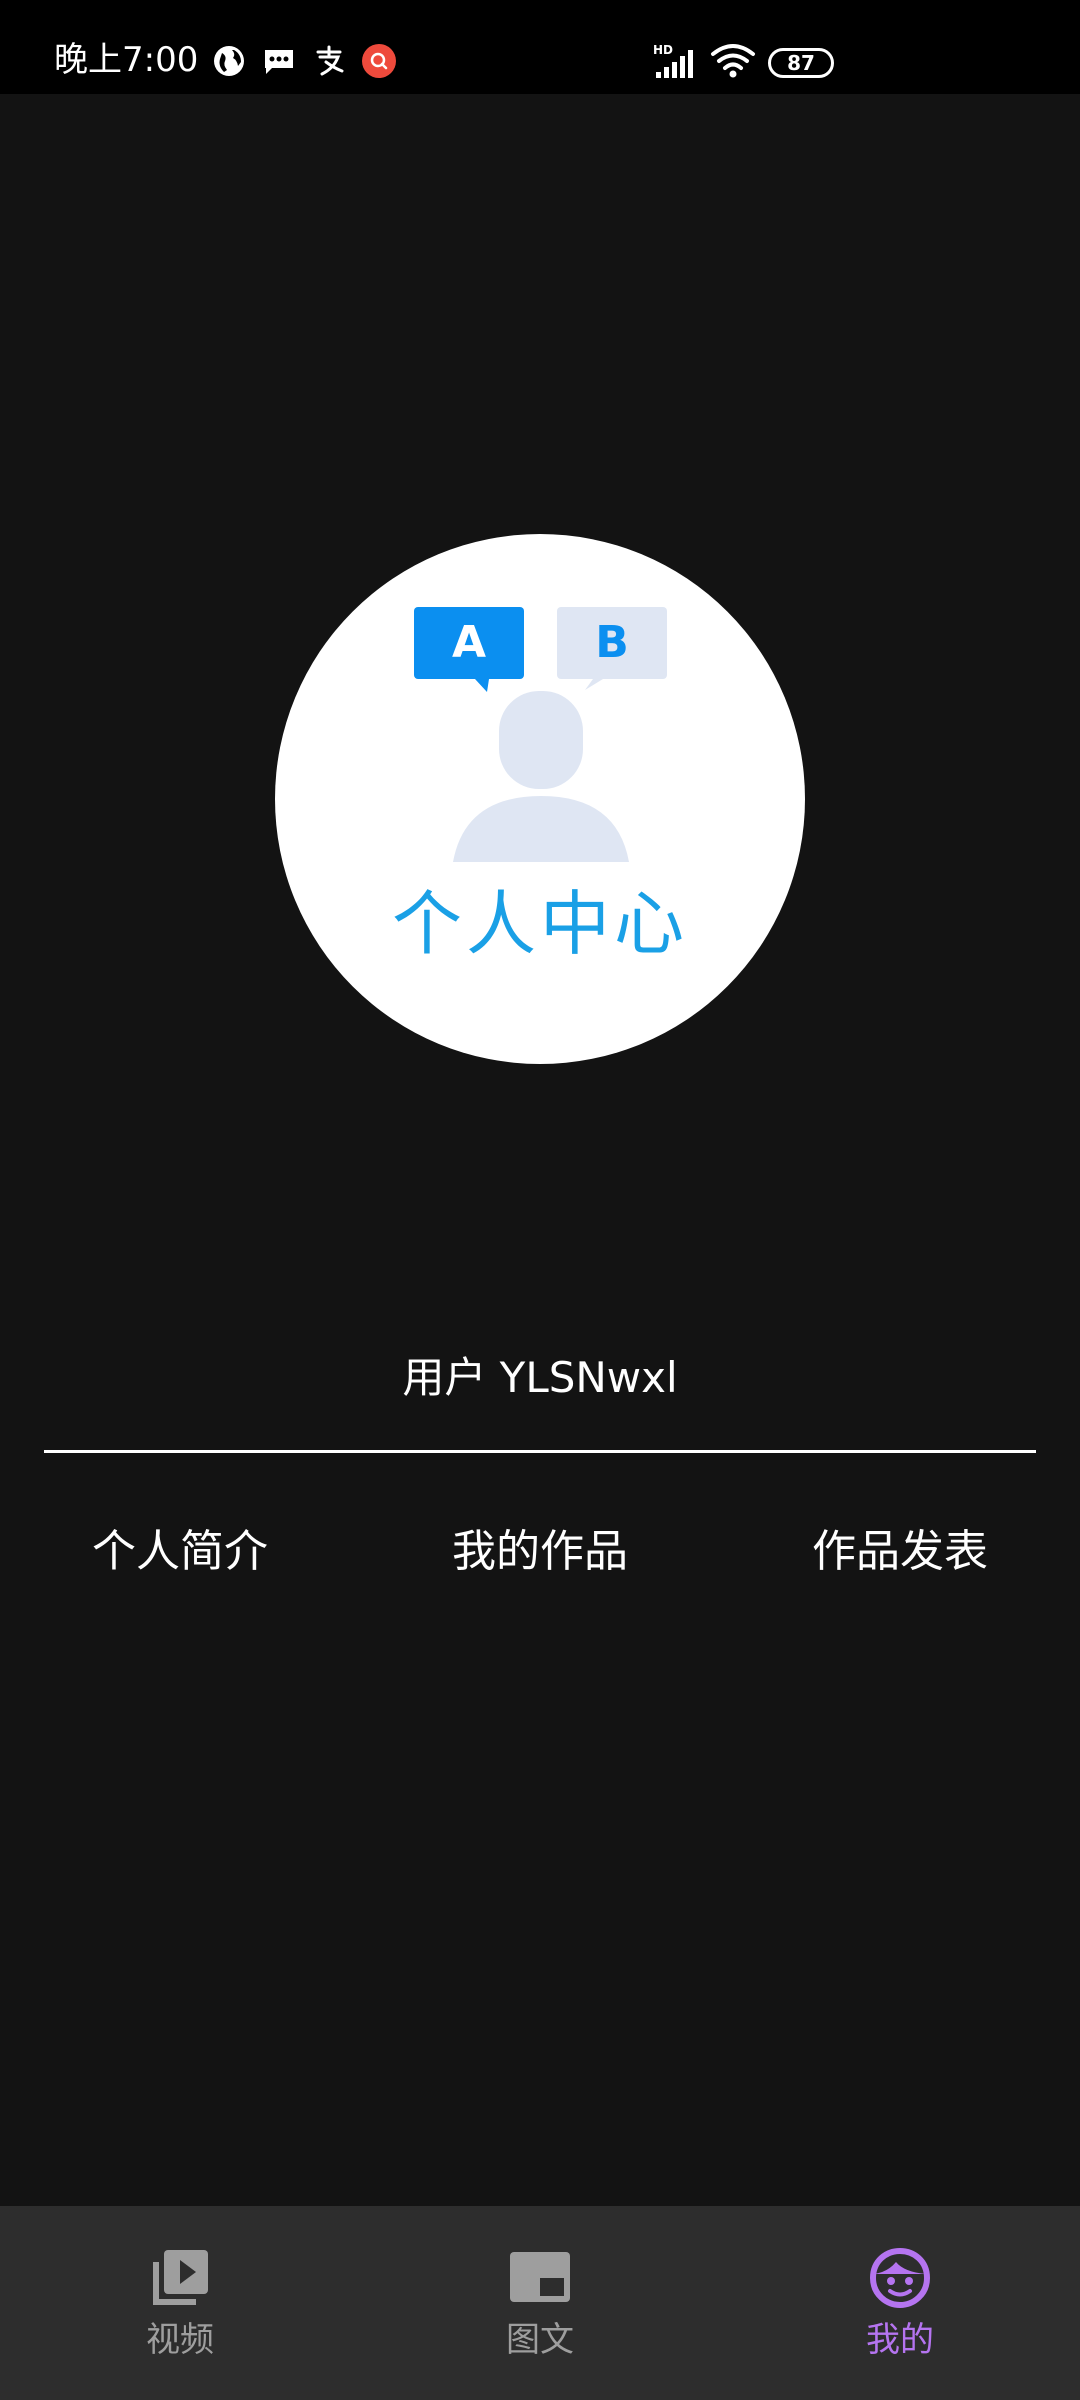 This screenshot has width=1080, height=2400. What do you see at coordinates (540, 2340) in the screenshot?
I see `nav-label-pictext: 图文` at bounding box center [540, 2340].